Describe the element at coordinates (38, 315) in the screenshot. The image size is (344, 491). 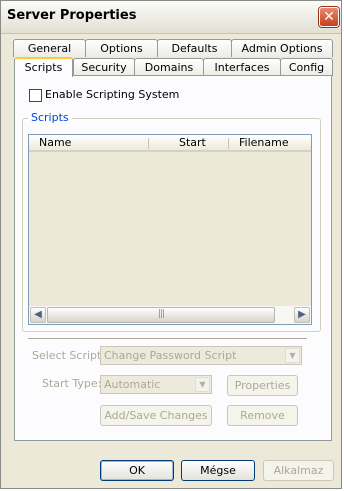
I see `scroll-left-icon: ◀` at that location.